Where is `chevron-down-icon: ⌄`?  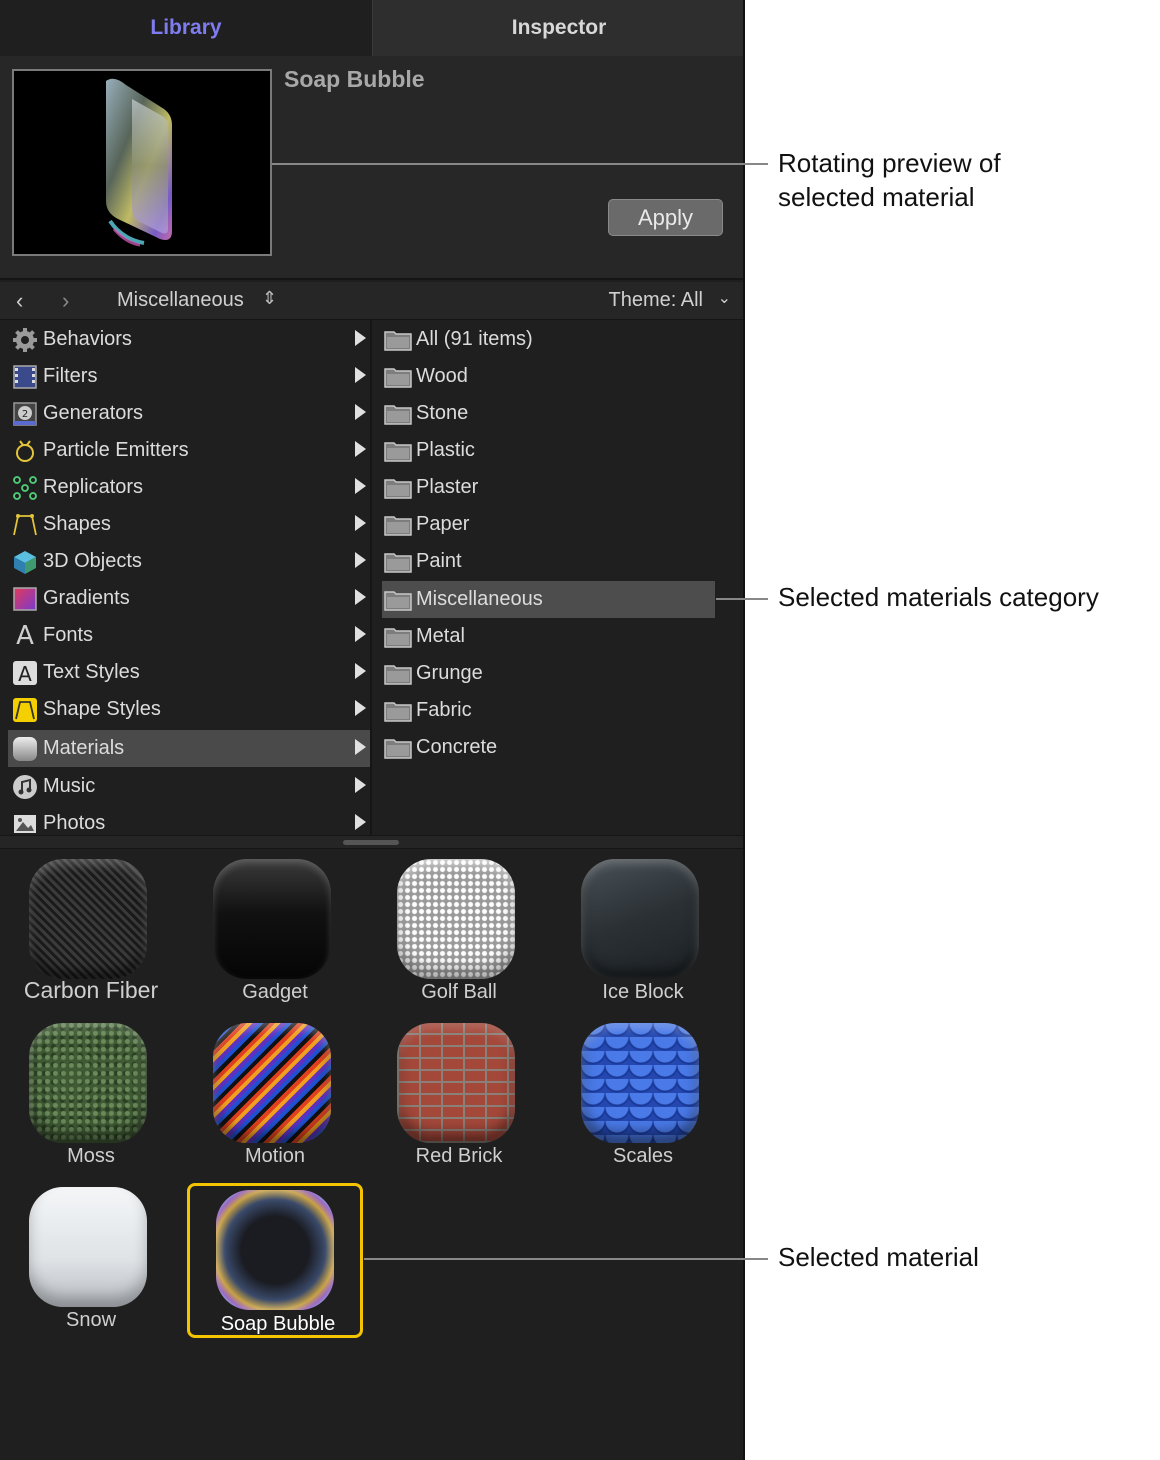 chevron-down-icon: ⌄ is located at coordinates (724, 298).